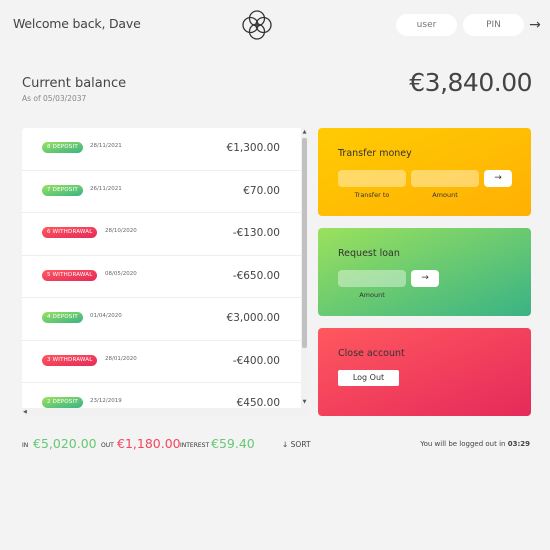 This screenshot has width=550, height=550. I want to click on movement-type-badge: 5 withdrawal, so click(70, 275).